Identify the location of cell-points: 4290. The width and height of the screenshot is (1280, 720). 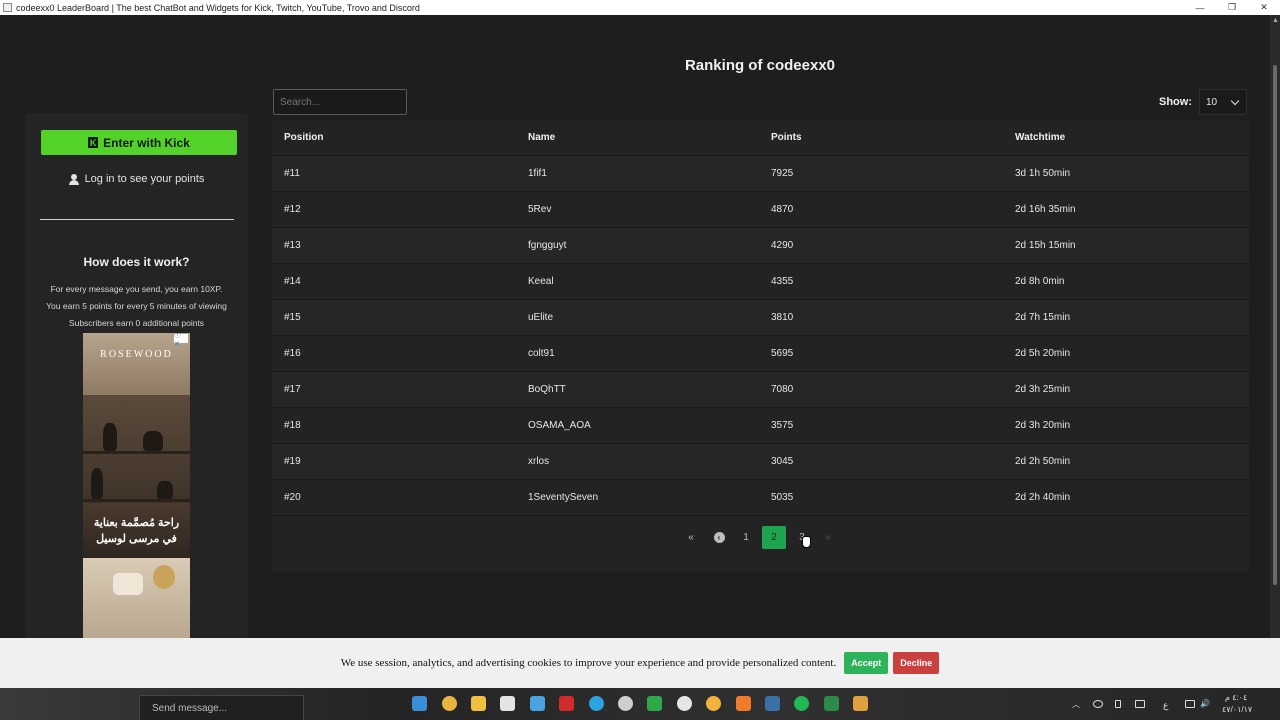
(782, 245).